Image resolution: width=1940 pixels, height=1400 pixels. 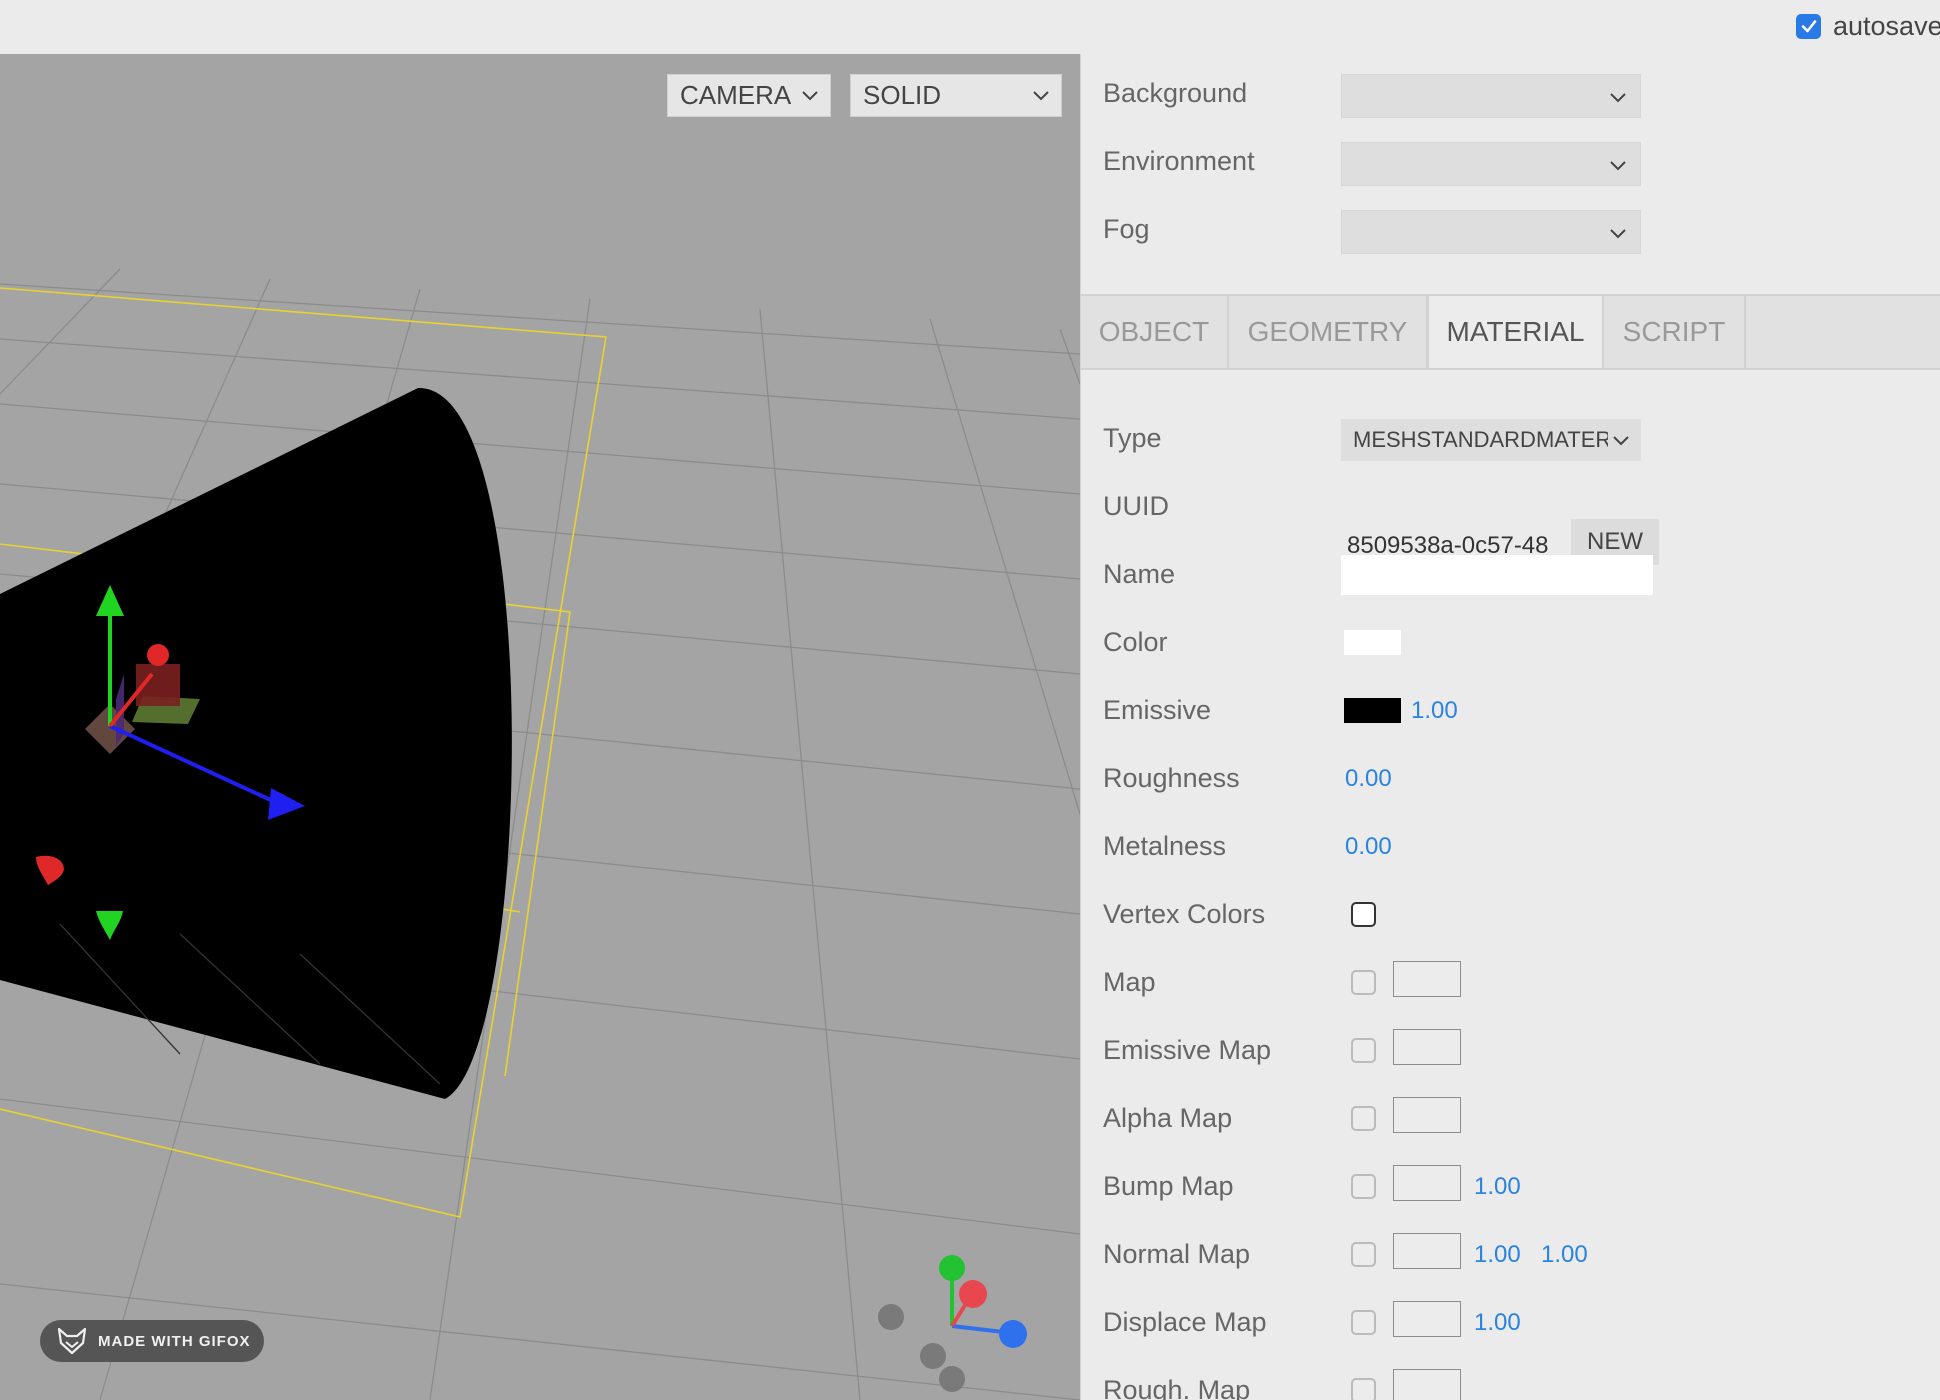 I want to click on autosave-toggle: autosave, so click(x=1868, y=26).